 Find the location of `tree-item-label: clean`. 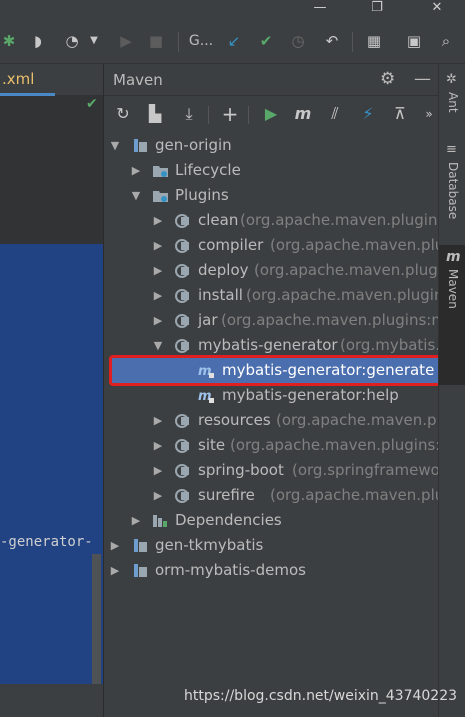

tree-item-label: clean is located at coordinates (218, 220).